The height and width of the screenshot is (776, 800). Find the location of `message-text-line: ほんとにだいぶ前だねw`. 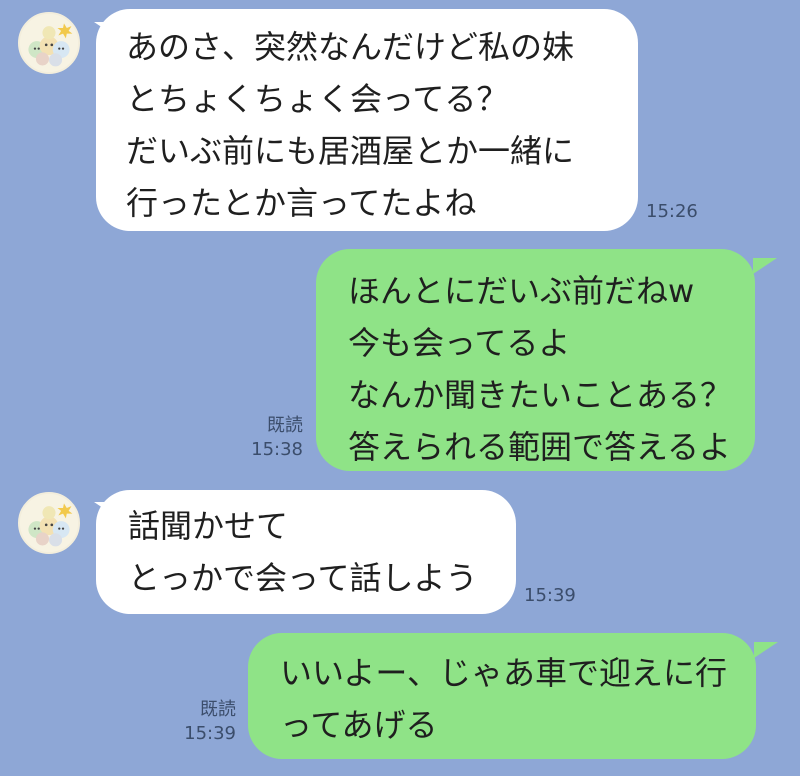

message-text-line: ほんとにだいぶ前だねw is located at coordinates (521, 291).